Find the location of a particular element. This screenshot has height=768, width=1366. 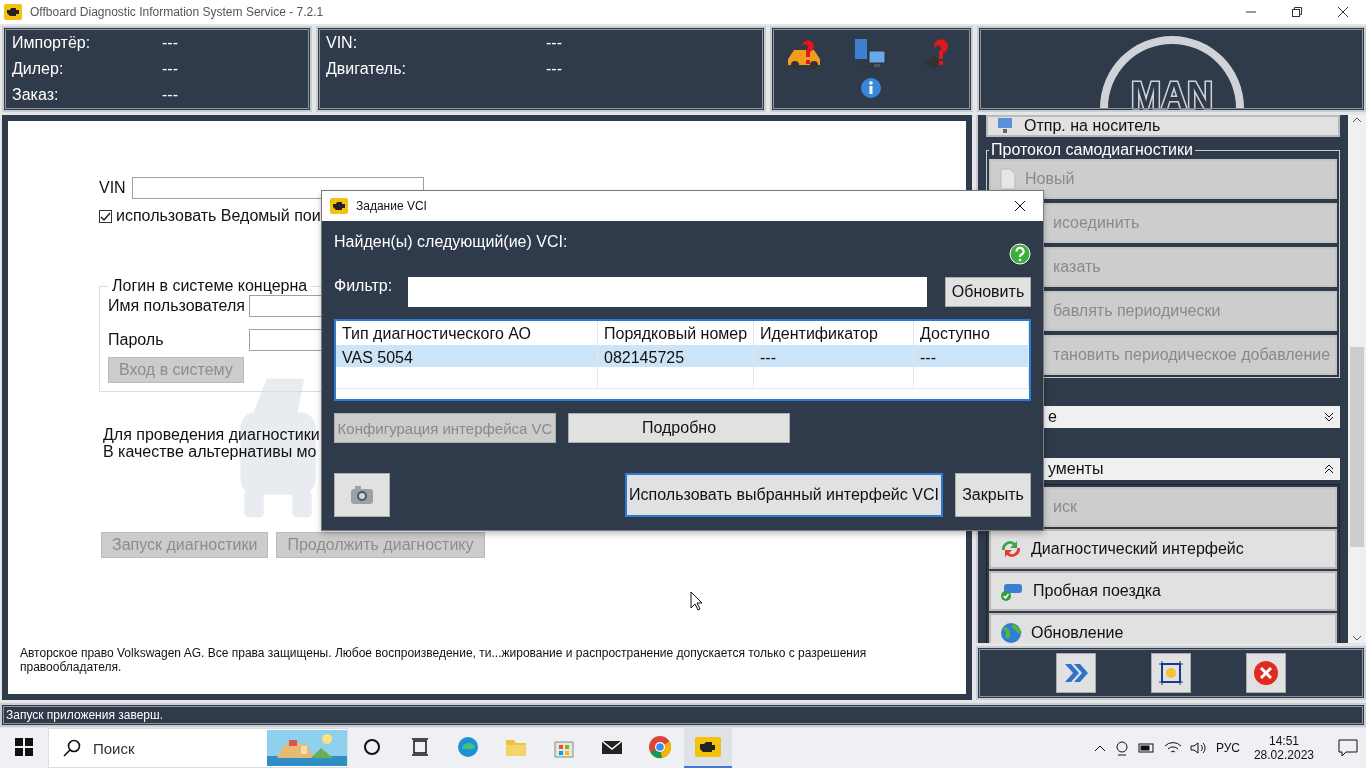

field-label: Имя пользователя is located at coordinates (176, 306).